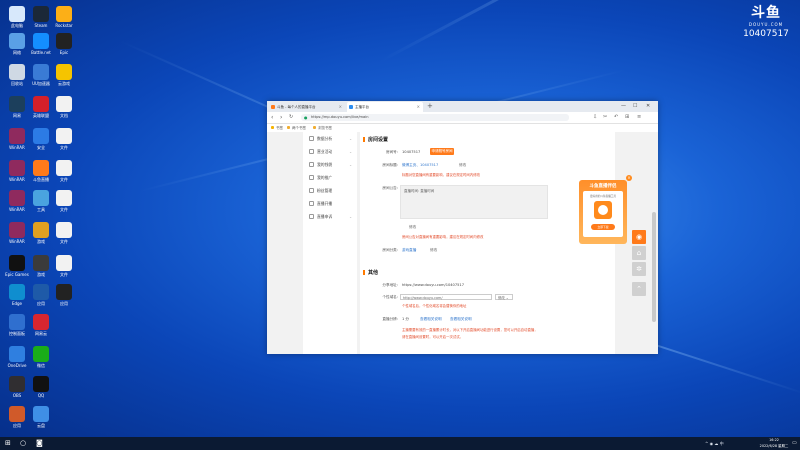  I want to click on mode-help-link-2: 查看相关说明, so click(461, 319).